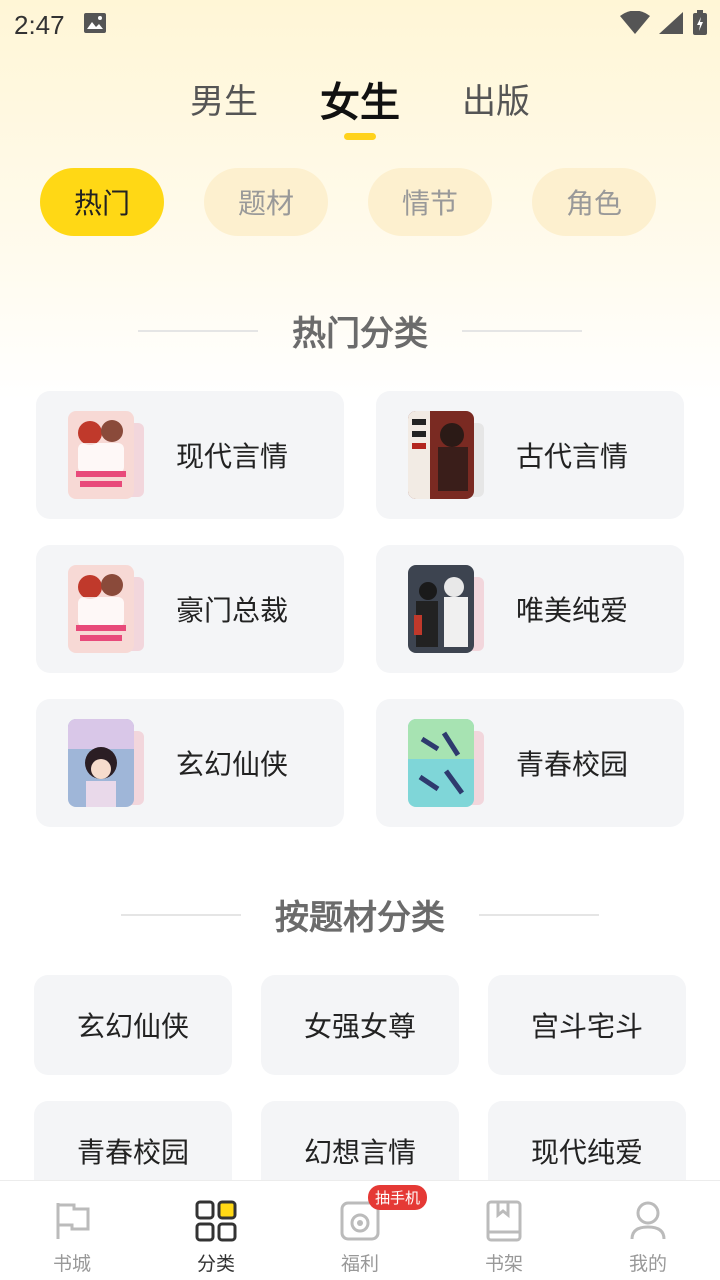  Describe the element at coordinates (360, 918) in the screenshot. I see `topic-section-title: 按题材分类` at that location.